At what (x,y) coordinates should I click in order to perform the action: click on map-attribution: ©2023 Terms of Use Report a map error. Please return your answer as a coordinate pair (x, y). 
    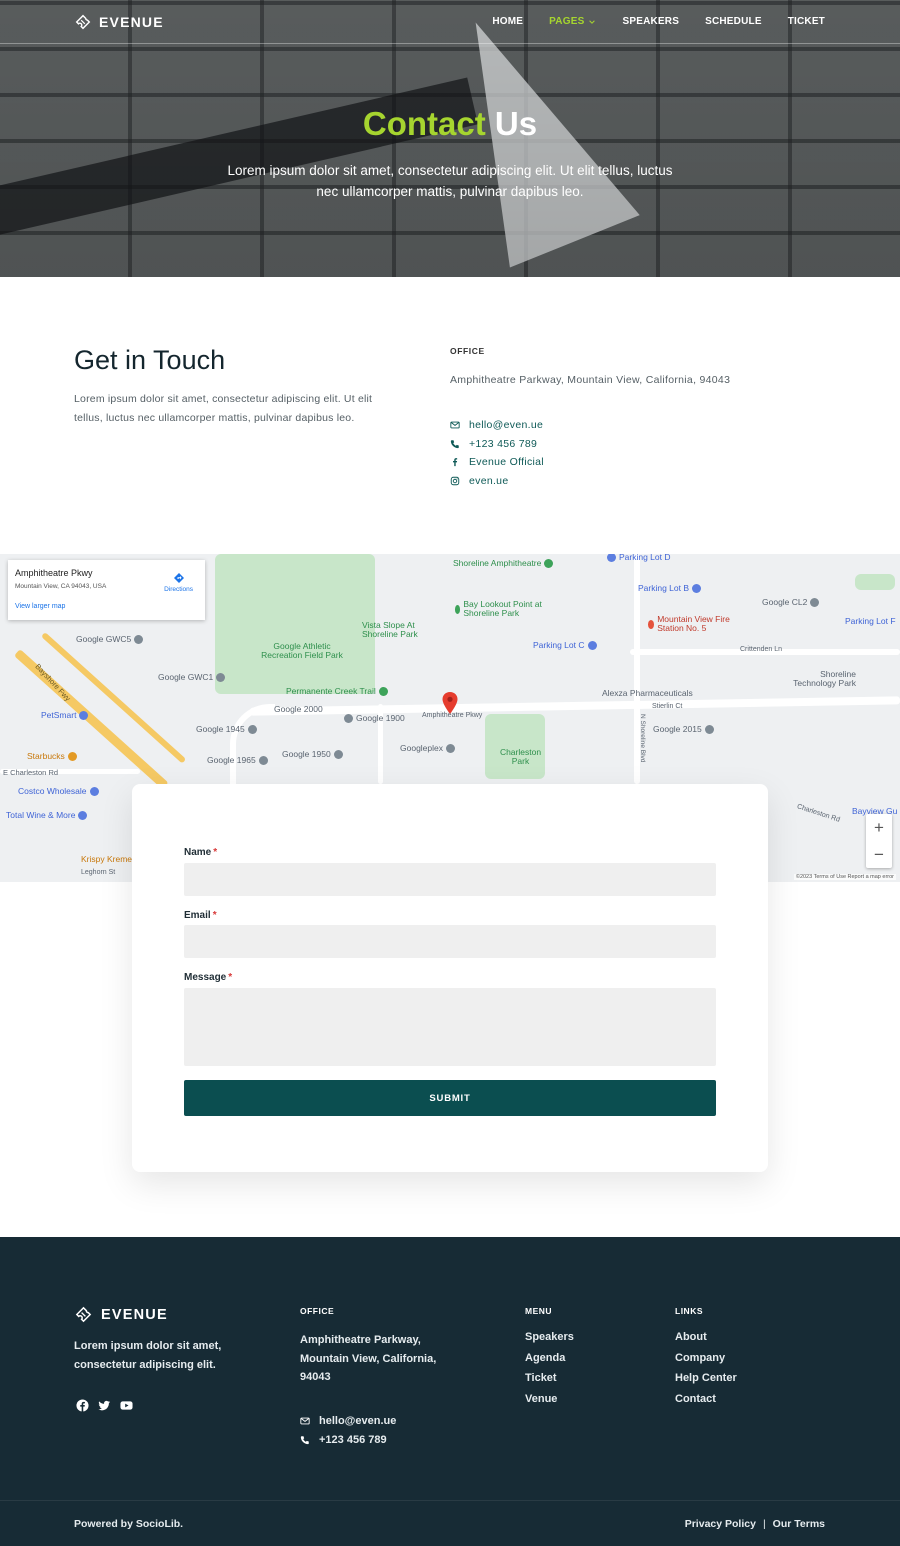
    Looking at the image, I should click on (844, 877).